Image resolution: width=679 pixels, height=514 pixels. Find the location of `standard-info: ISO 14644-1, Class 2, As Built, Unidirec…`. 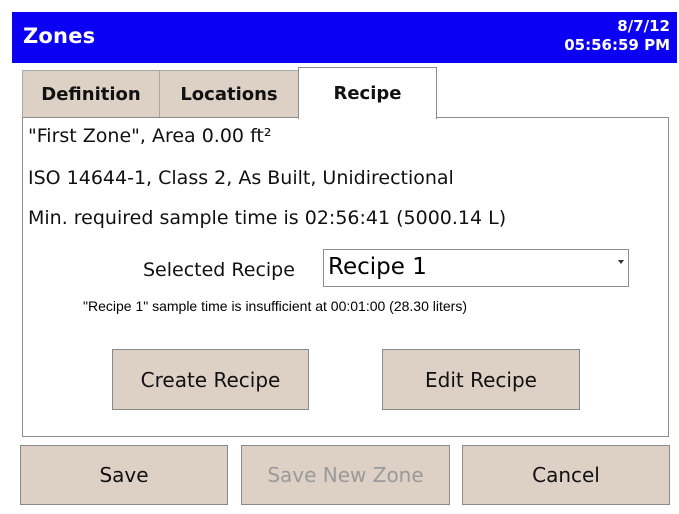

standard-info: ISO 14644-1, Class 2, As Built, Unidirec… is located at coordinates (241, 178).